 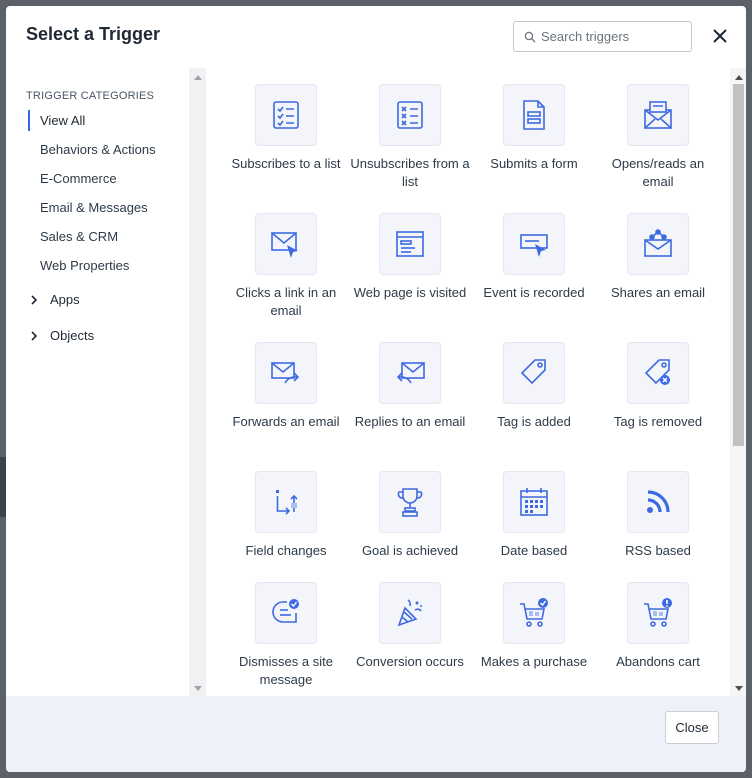 I want to click on trigger-label: Date based, so click(x=534, y=550).